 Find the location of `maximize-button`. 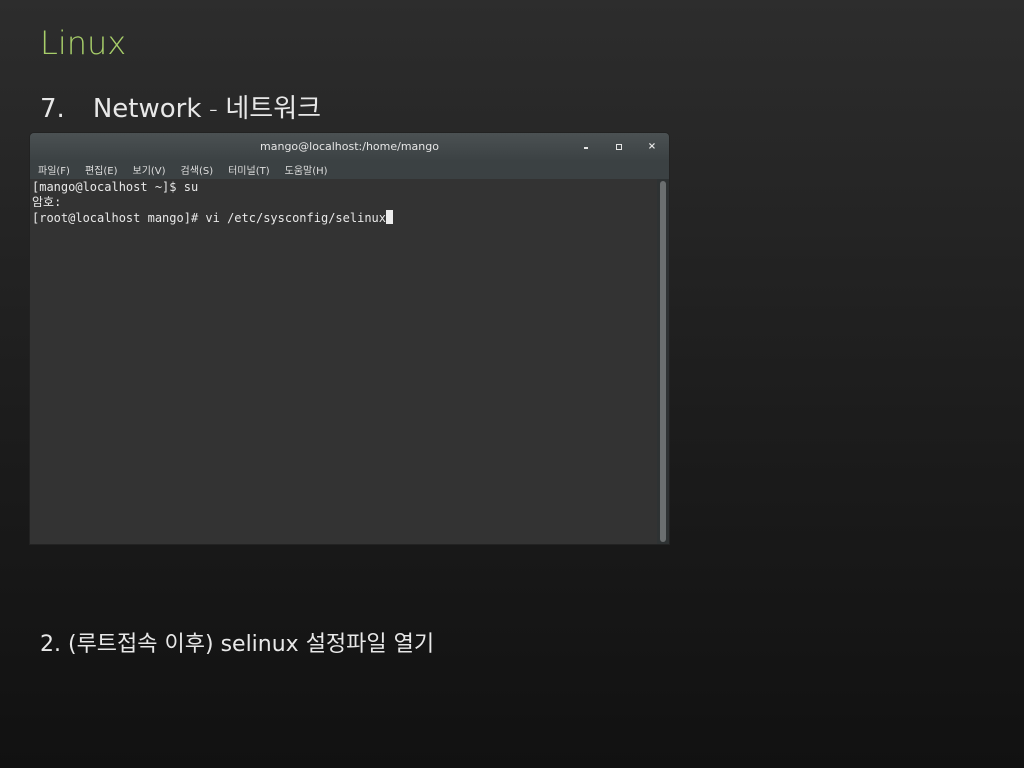

maximize-button is located at coordinates (619, 147).